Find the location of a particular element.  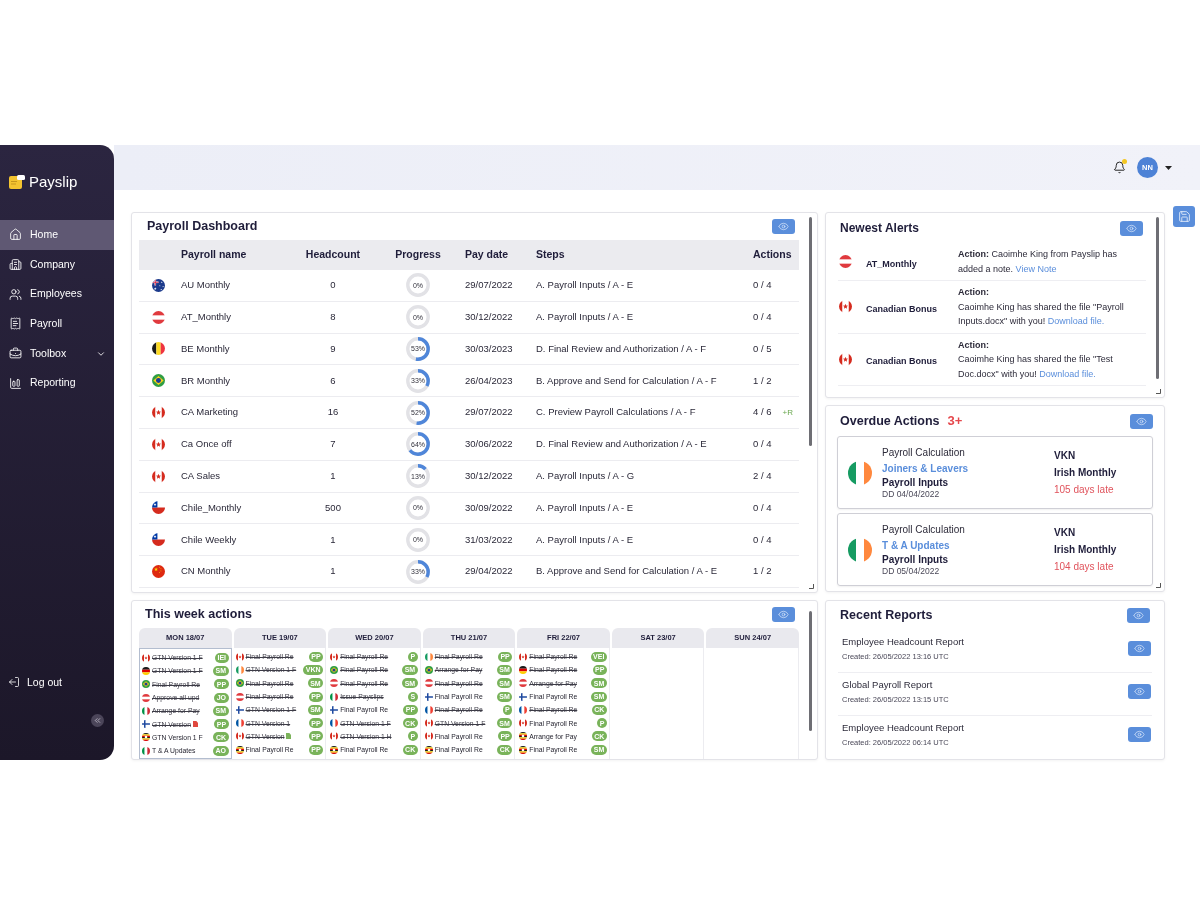

pay-date: 30/09/2022 is located at coordinates (489, 507).